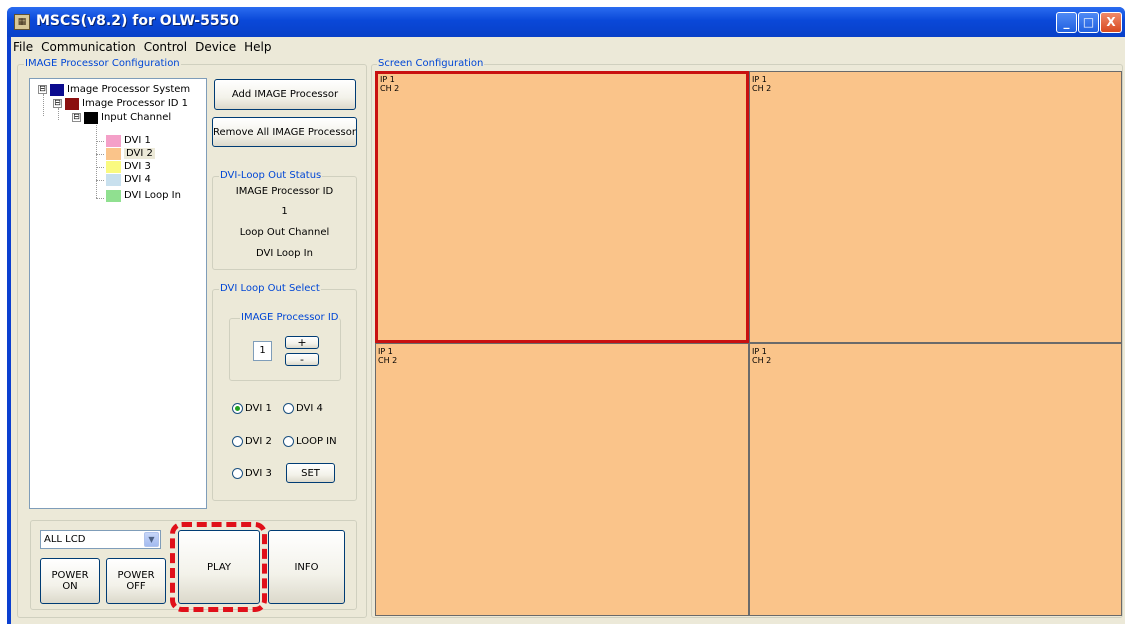 Image resolution: width=1125 pixels, height=624 pixels. I want to click on status-id-label: IMAGE Processor ID, so click(284, 191).